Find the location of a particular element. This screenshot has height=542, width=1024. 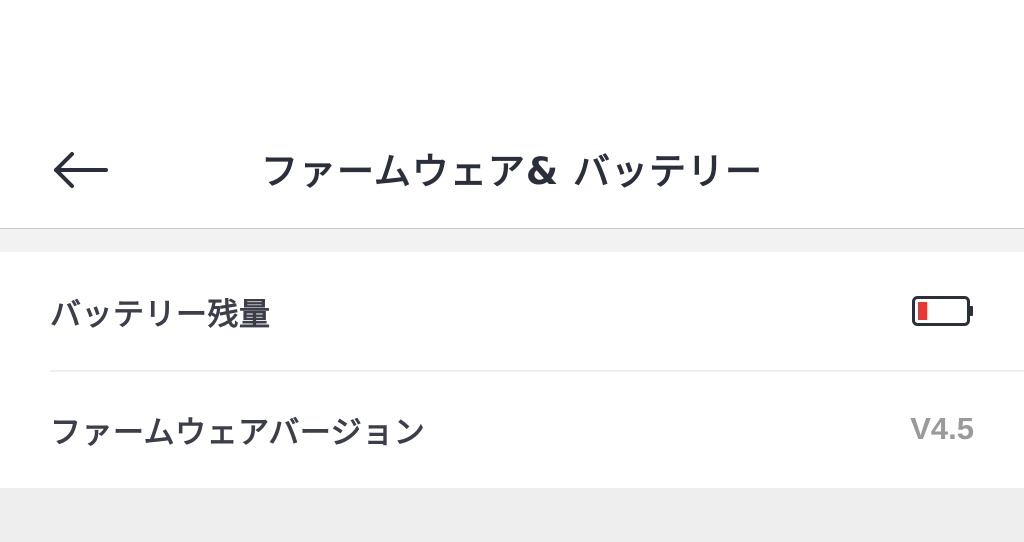

firmware-version-label: ファームウェアバージョン is located at coordinates (238, 432).